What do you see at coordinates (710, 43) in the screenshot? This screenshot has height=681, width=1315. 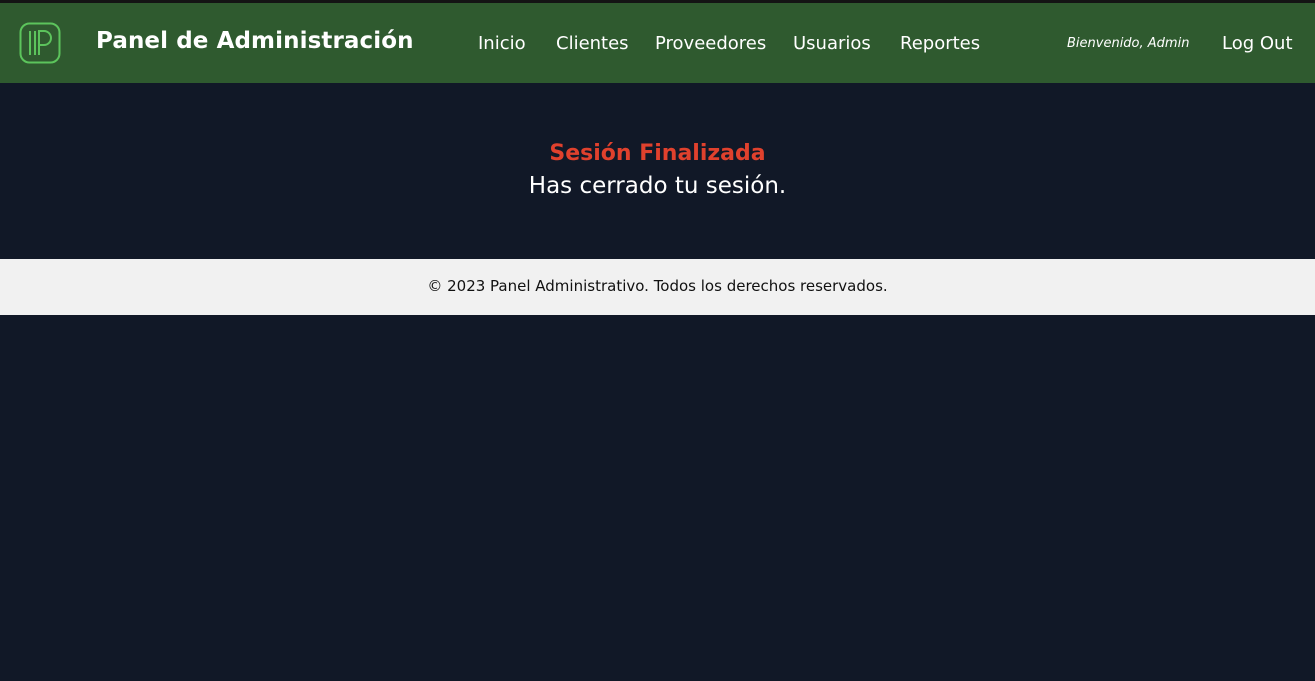 I see `nav-link-proveedores: Proveedores` at bounding box center [710, 43].